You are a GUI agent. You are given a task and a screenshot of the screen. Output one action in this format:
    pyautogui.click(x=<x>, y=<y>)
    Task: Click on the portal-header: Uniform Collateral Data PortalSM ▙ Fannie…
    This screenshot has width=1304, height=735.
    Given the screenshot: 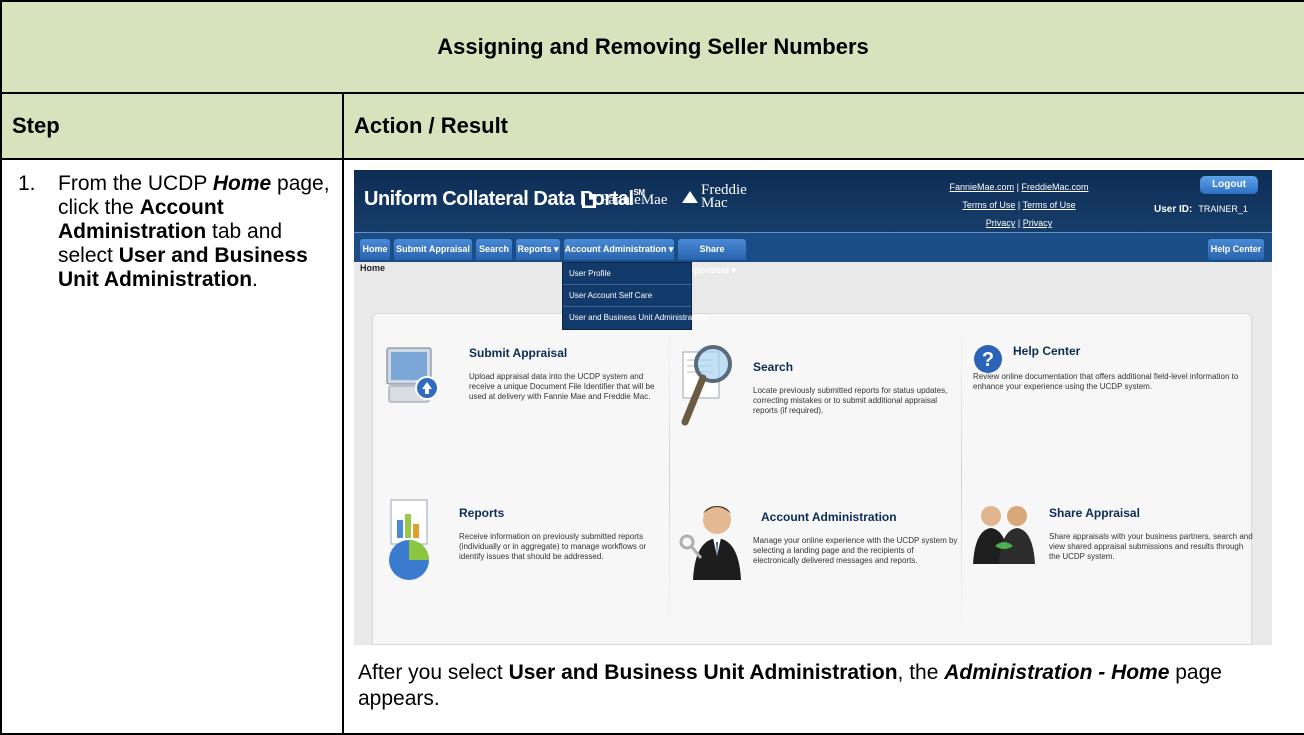 What is the action you would take?
    pyautogui.click(x=813, y=201)
    